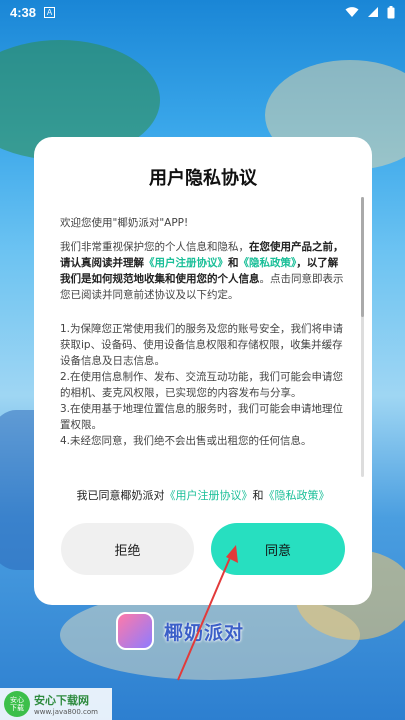 Image resolution: width=405 pixels, height=720 pixels. I want to click on watermark-logo: 安心 下载, so click(17, 704).